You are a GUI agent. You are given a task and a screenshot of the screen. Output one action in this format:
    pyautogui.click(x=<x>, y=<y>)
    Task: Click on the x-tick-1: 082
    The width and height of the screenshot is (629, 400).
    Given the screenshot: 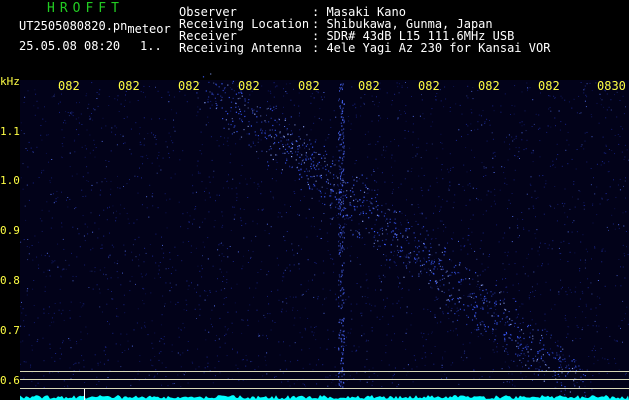 What is the action you would take?
    pyautogui.click(x=69, y=86)
    